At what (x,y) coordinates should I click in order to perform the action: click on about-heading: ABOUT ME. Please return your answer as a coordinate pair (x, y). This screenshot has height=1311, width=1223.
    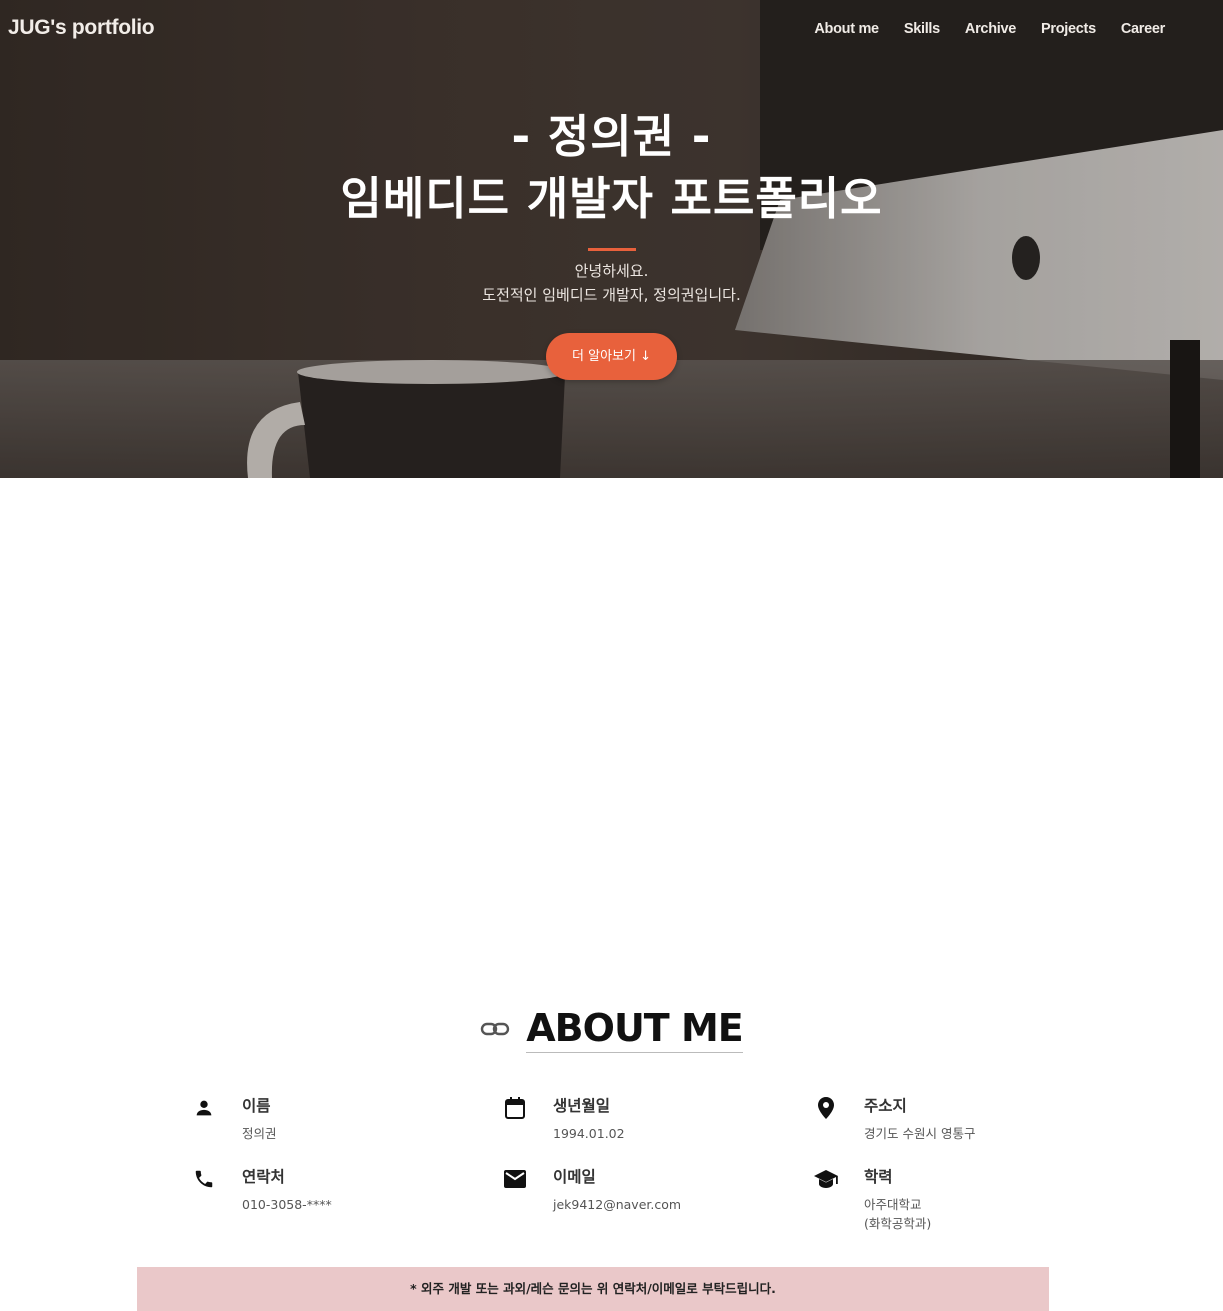
    Looking at the image, I should click on (611, 1030).